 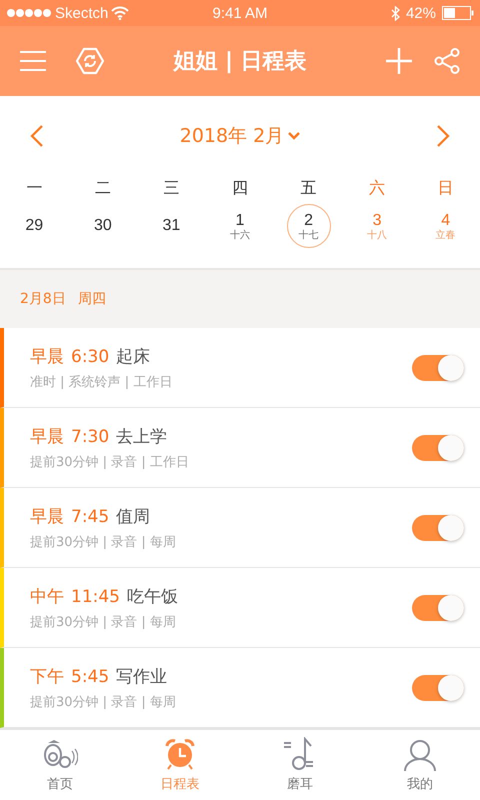 I want to click on event-time: 11:45, so click(x=95, y=596).